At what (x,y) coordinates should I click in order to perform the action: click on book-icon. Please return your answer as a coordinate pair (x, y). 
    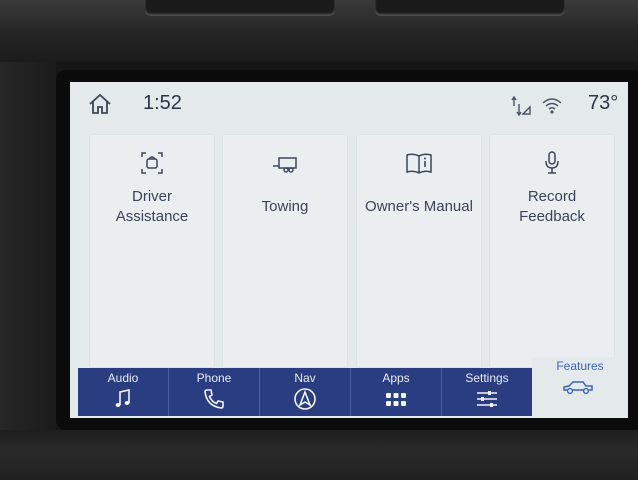
    Looking at the image, I should click on (419, 163).